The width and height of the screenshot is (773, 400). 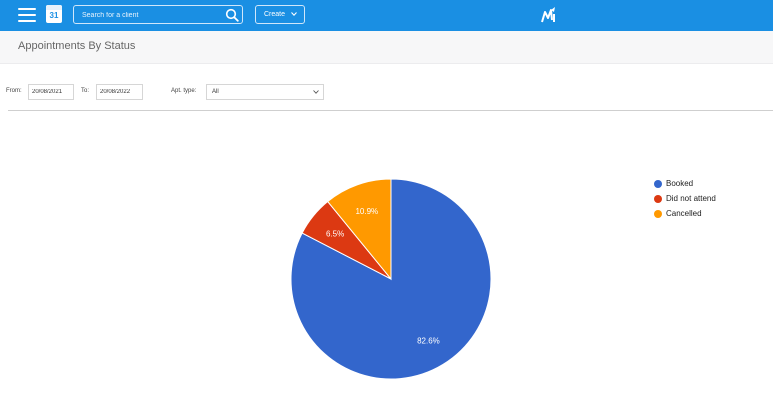 I want to click on pie-slice-label: 10.9%, so click(x=366, y=211).